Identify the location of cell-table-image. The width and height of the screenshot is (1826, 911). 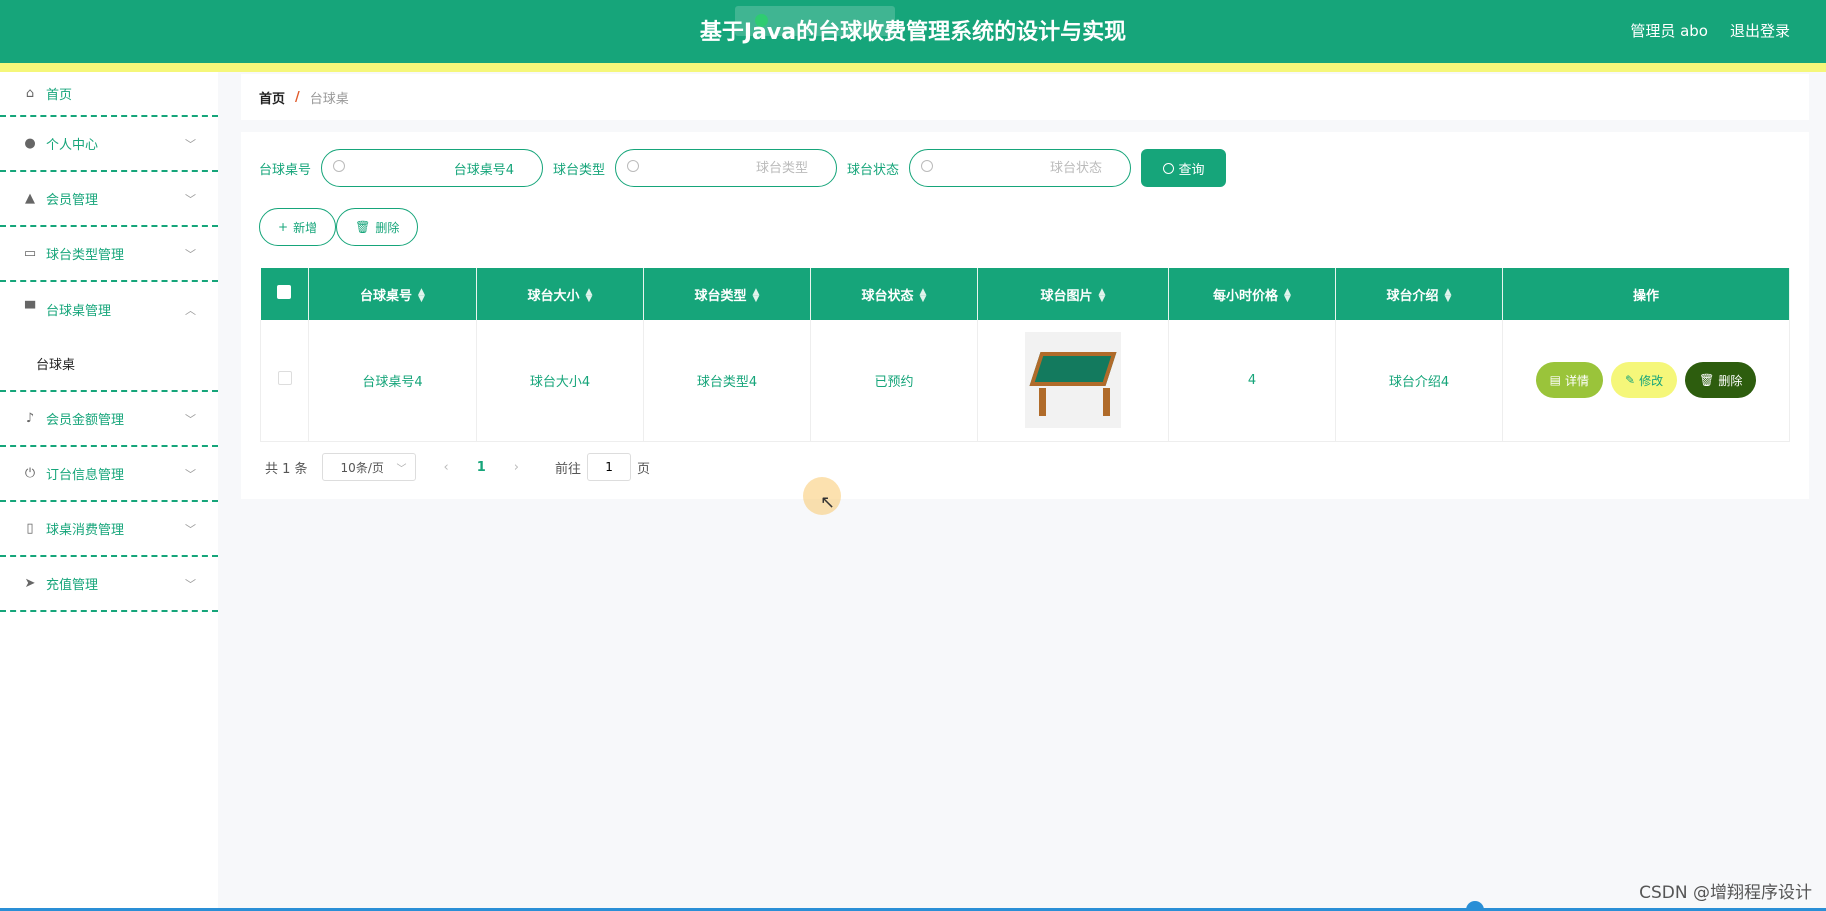
(1073, 381).